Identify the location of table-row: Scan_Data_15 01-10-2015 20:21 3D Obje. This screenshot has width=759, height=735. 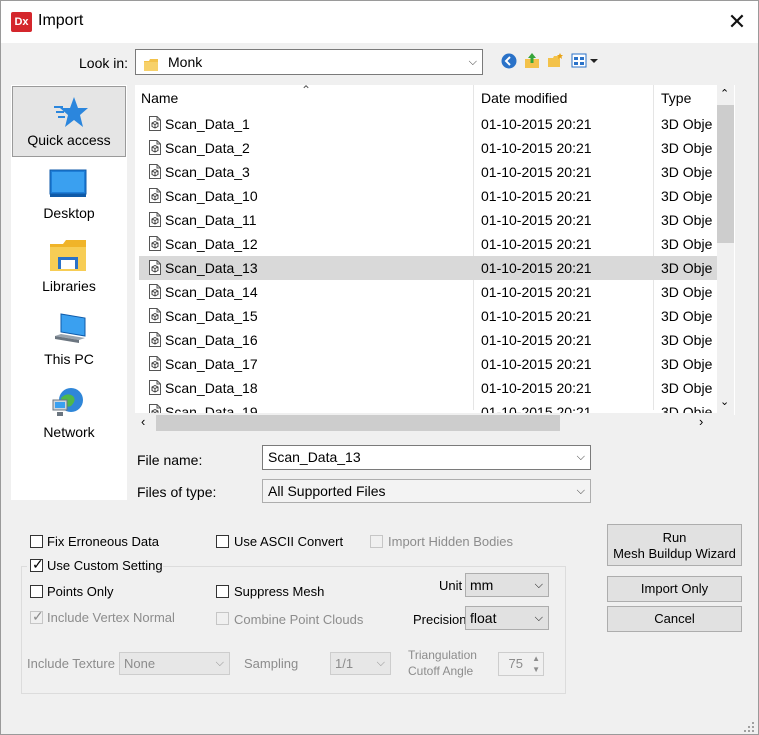
(429, 316).